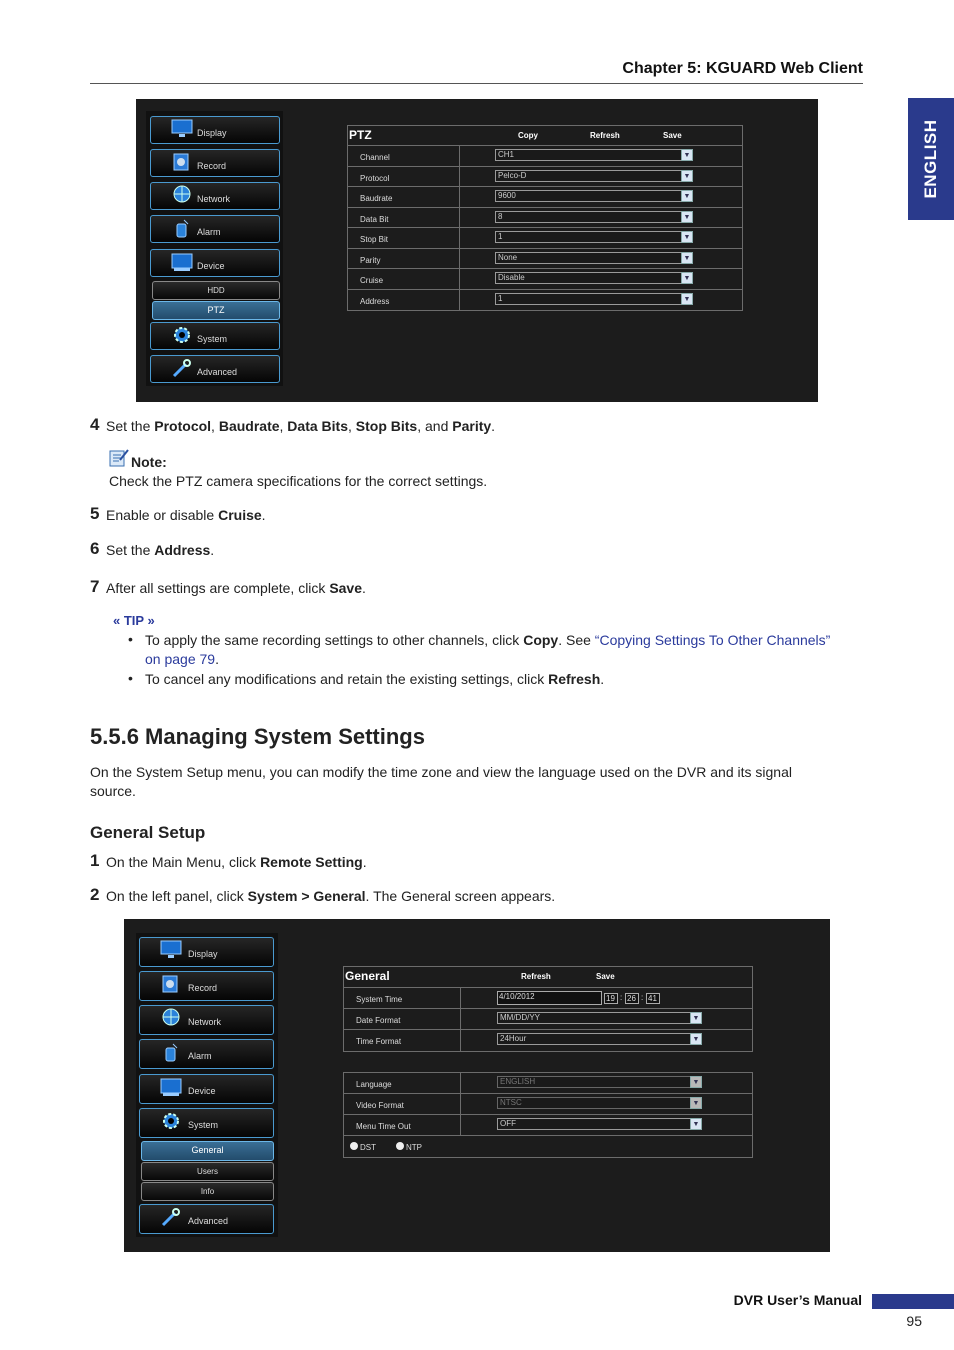  I want to click on language-tab: ENGLISH, so click(931, 159).